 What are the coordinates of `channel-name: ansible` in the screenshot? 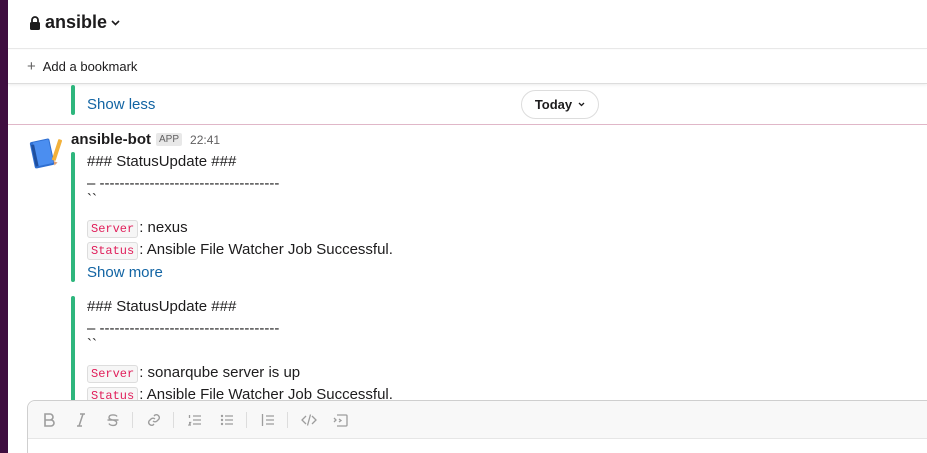 It's located at (76, 22).